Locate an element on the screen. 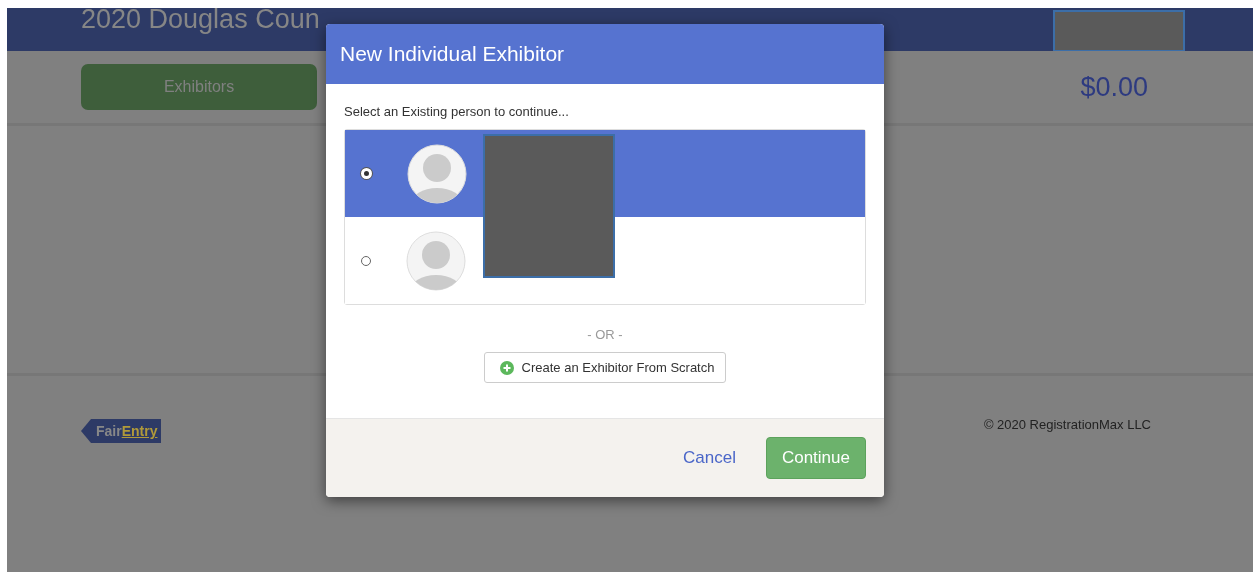 This screenshot has width=1253, height=572. dialog-title: New Individual Exhibitor is located at coordinates (452, 54).